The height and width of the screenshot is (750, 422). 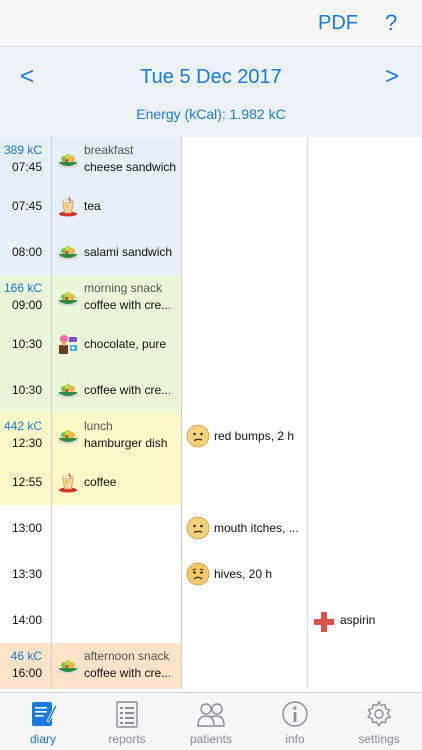 I want to click on food-name: cheese sandwich, so click(x=130, y=167).